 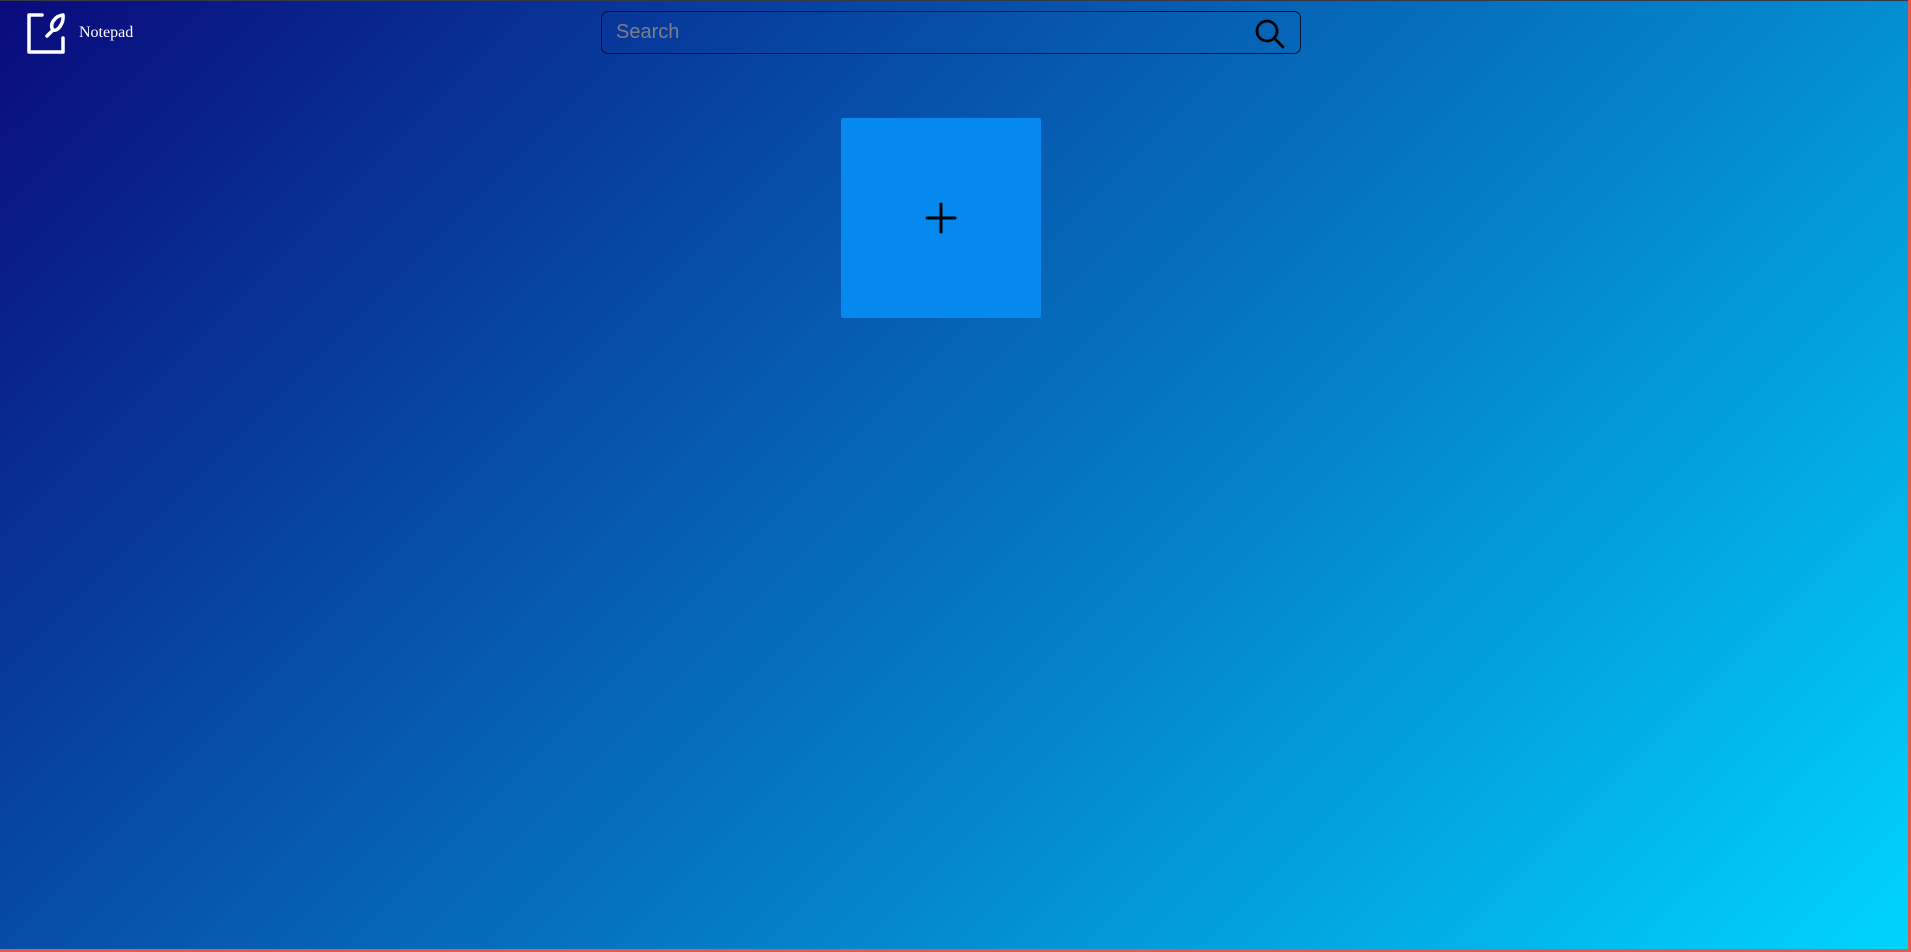 I want to click on add-note-button, so click(x=941, y=218).